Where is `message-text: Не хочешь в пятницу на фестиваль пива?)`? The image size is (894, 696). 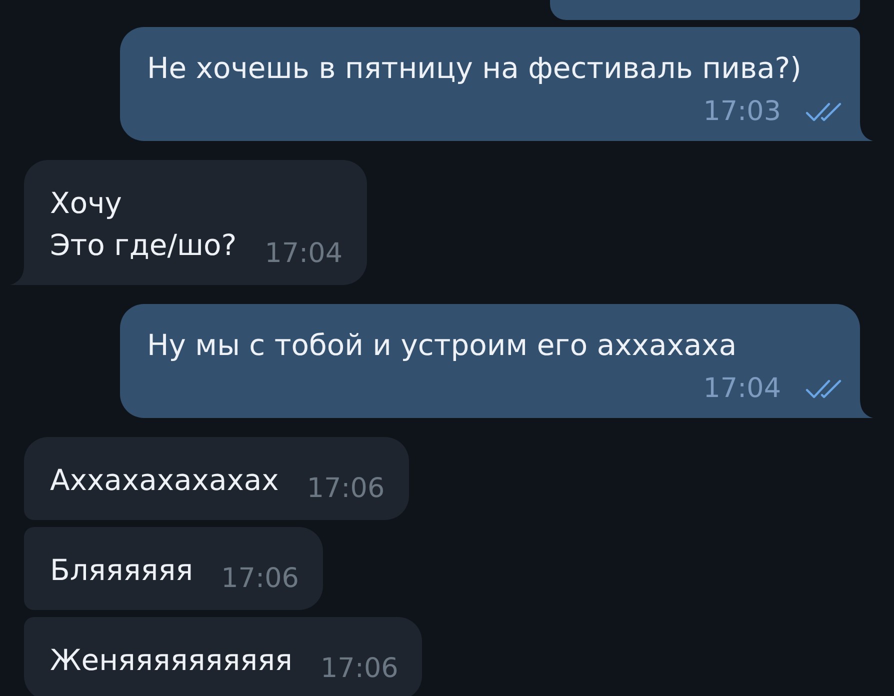
message-text: Не хочешь в пятницу на фестиваль пива?) is located at coordinates (474, 68).